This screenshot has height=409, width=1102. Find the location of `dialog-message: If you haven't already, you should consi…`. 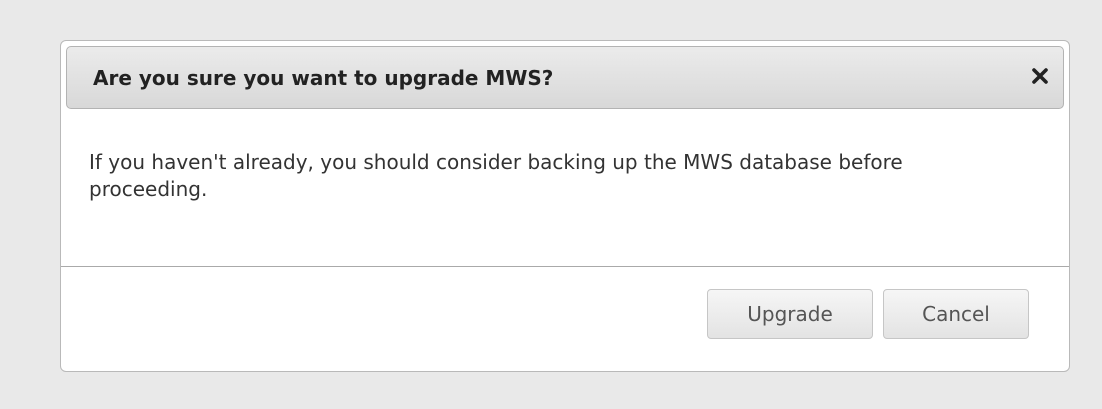

dialog-message: If you haven't already, you should consi… is located at coordinates (496, 175).